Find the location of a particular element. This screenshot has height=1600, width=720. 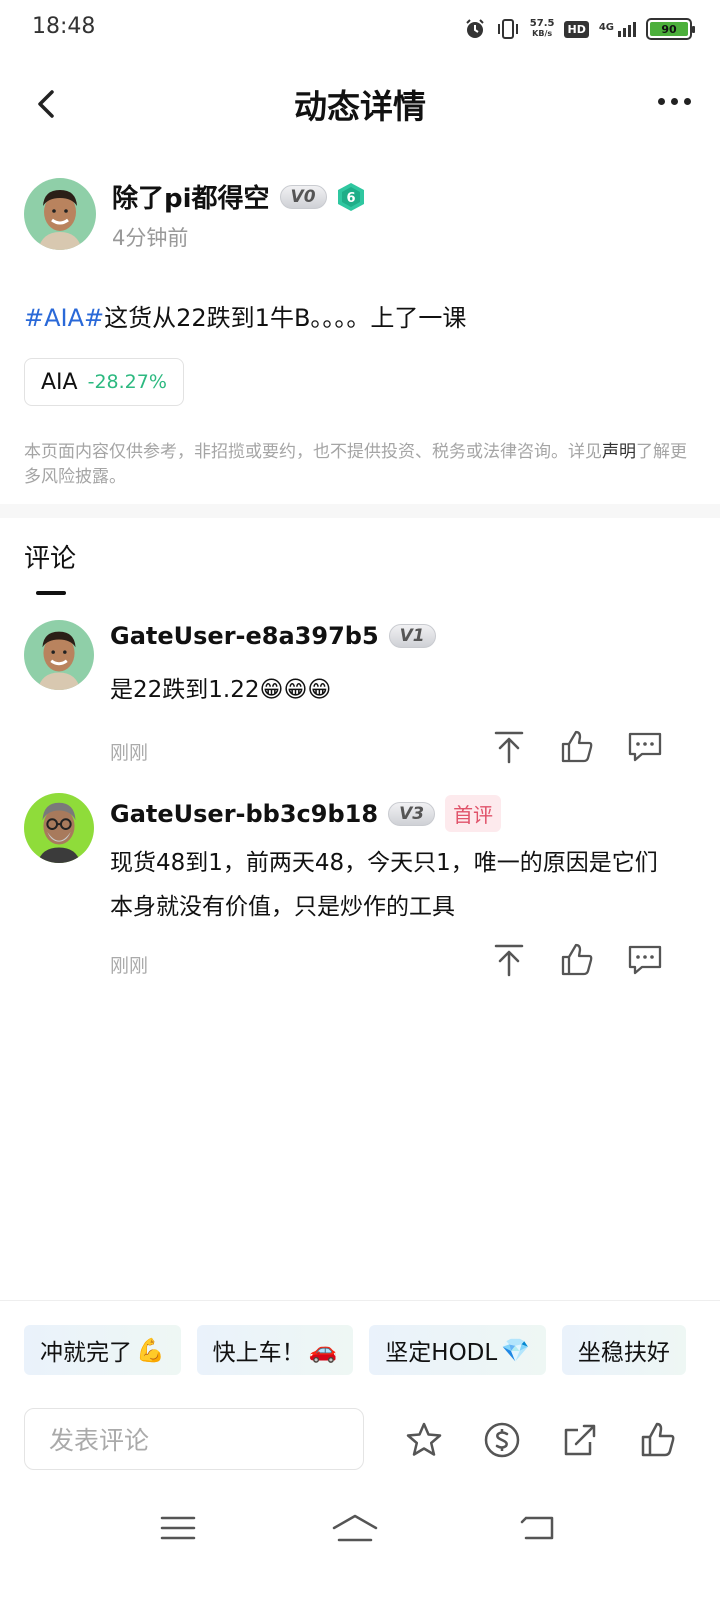

author-name: 除了pi都得空 is located at coordinates (191, 196).